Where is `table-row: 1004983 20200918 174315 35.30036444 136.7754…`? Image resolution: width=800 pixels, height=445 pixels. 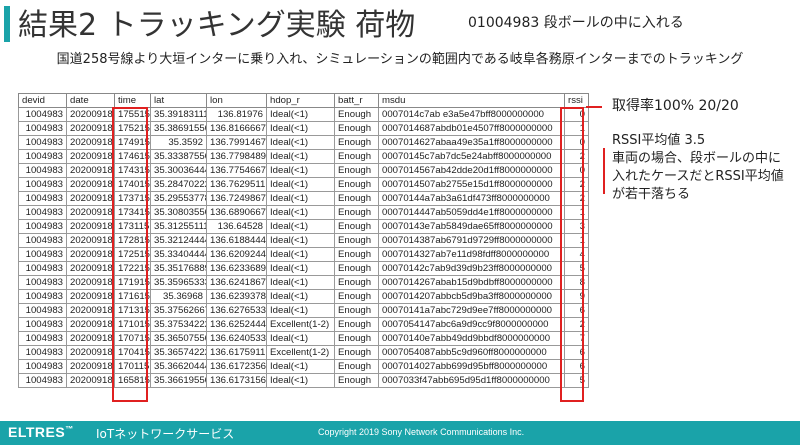
table-row: 1004983 20200918 174315 35.30036444 136.7754… is located at coordinates (303, 170).